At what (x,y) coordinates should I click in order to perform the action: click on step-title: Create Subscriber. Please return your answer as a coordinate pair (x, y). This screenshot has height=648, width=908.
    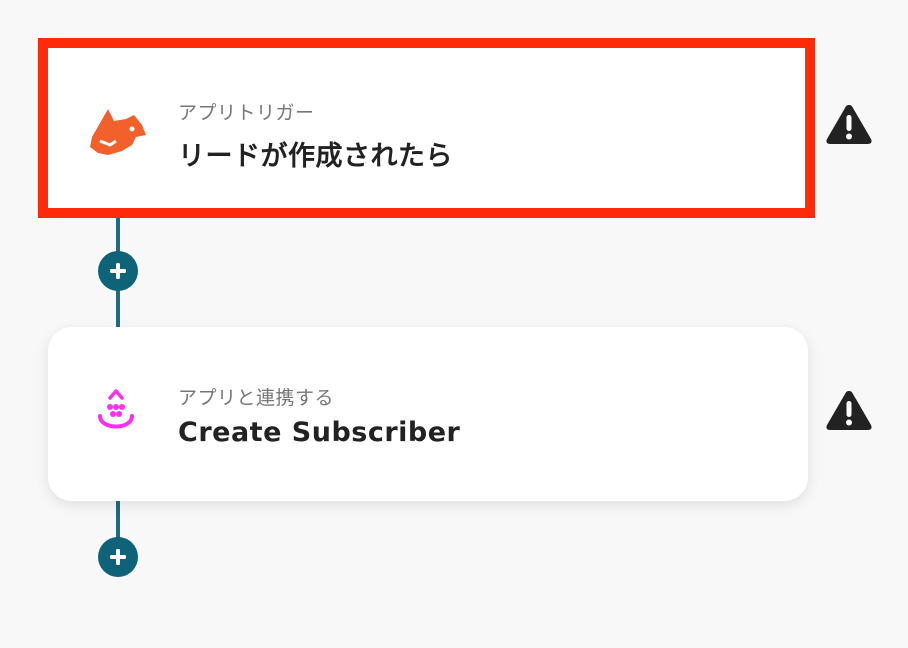
    Looking at the image, I should click on (319, 432).